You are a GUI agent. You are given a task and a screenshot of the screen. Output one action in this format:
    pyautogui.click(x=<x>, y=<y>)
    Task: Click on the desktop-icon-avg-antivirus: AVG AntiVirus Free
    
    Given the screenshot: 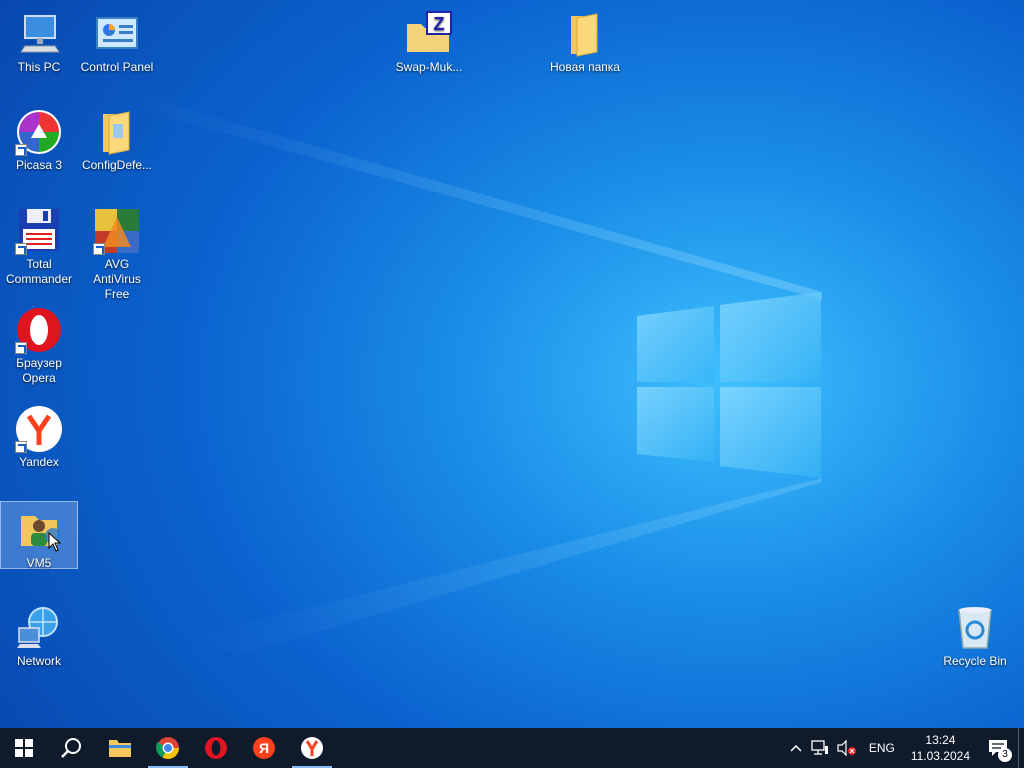 What is the action you would take?
    pyautogui.click(x=117, y=252)
    